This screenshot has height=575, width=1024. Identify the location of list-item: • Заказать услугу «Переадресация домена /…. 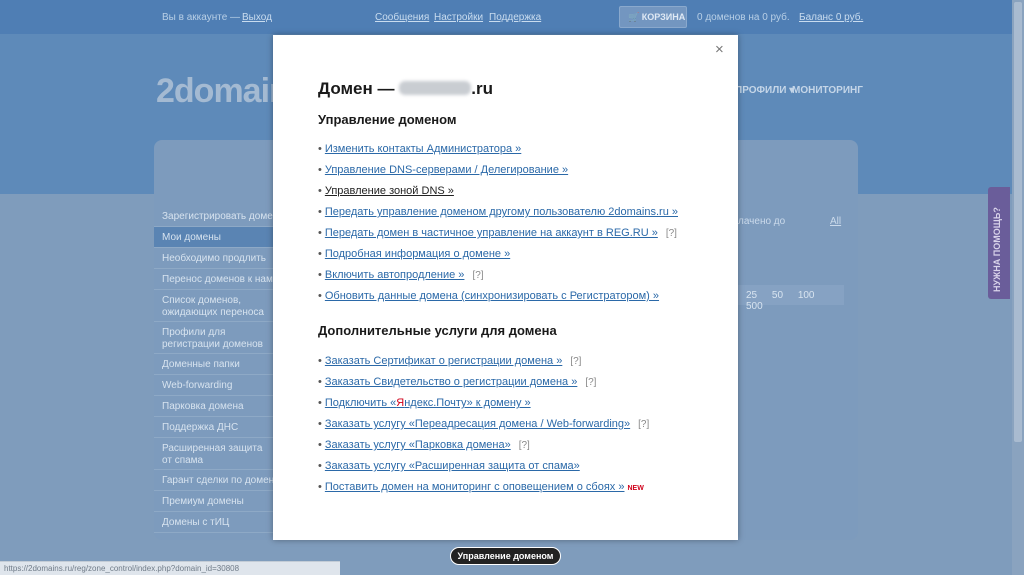
(484, 424).